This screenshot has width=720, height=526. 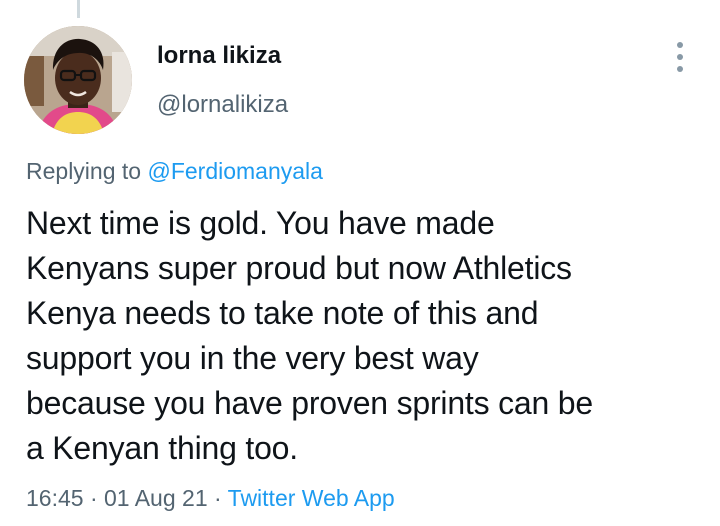 I want to click on more-options-icon, so click(x=680, y=57).